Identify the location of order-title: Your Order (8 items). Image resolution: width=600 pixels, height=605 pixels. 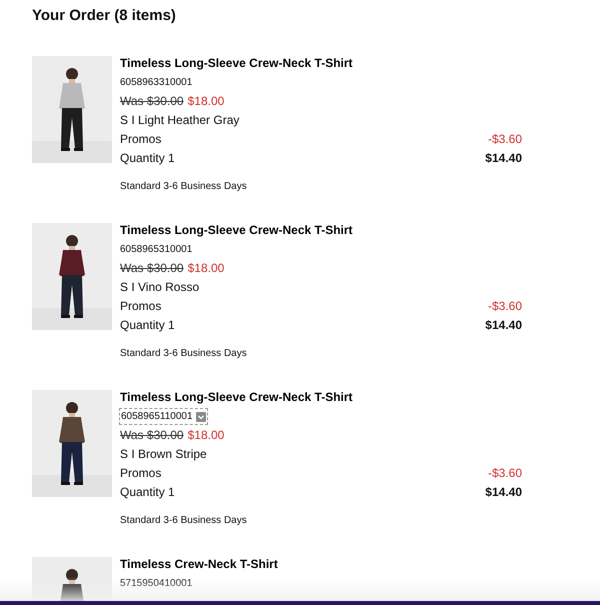
(104, 16).